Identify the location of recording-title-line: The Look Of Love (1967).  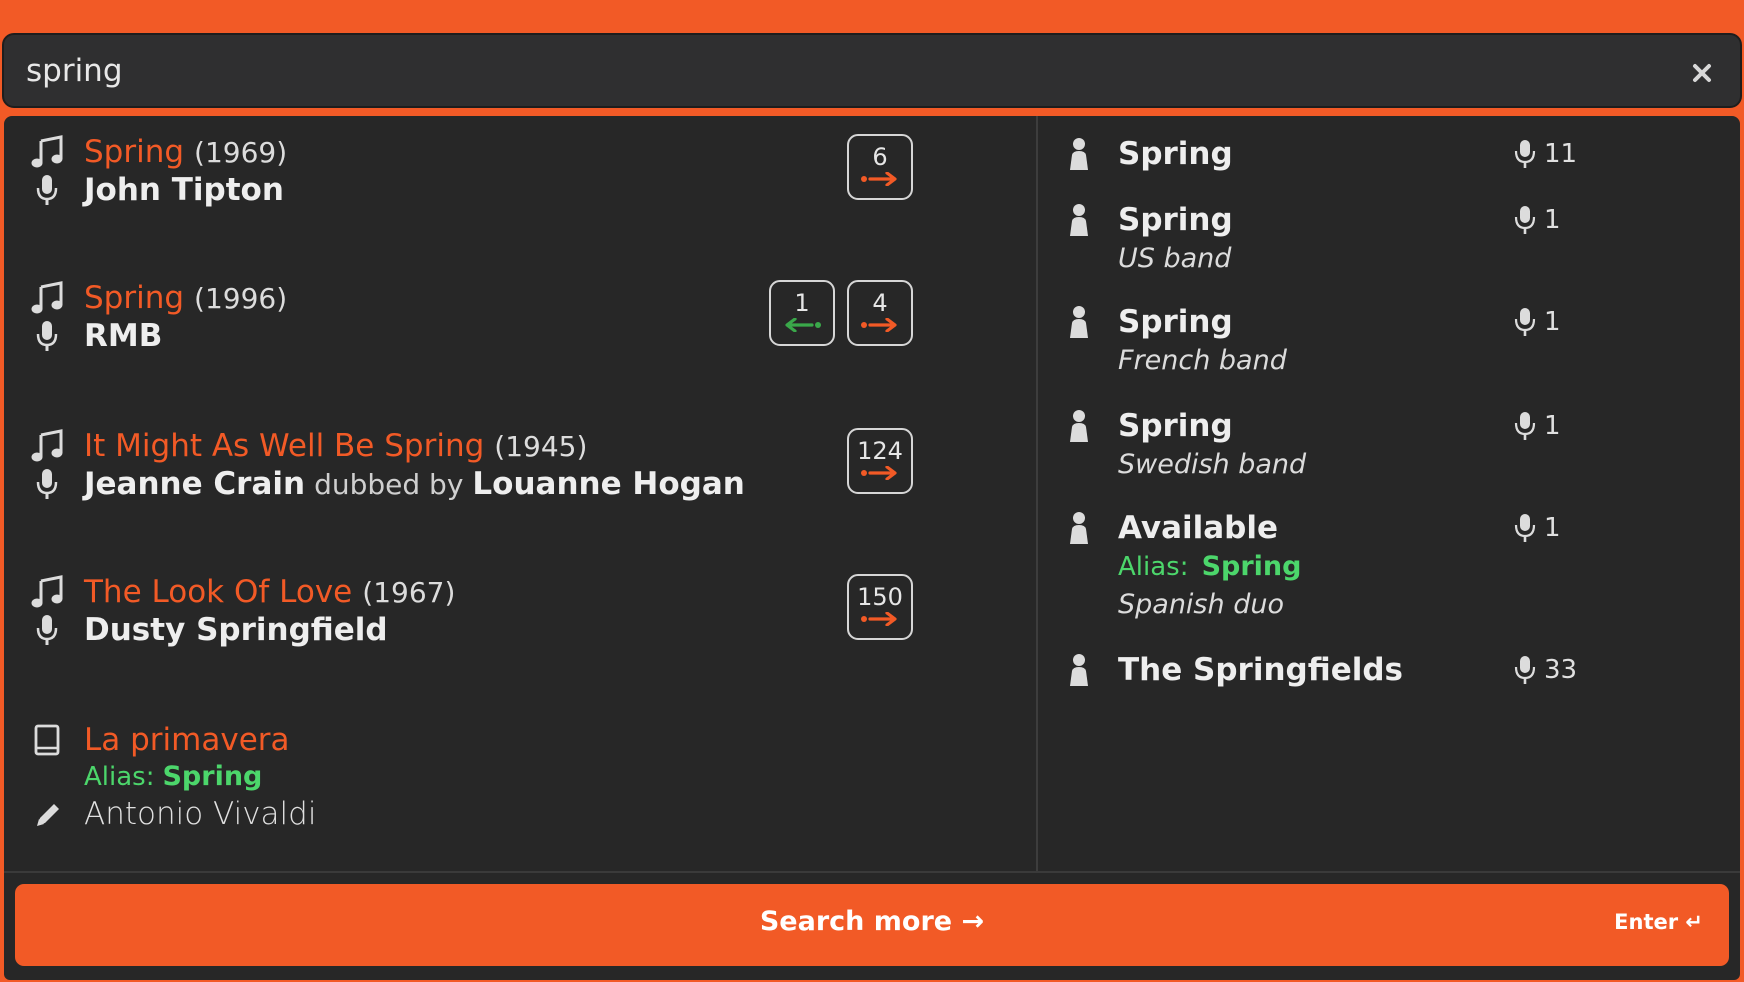
(242, 592).